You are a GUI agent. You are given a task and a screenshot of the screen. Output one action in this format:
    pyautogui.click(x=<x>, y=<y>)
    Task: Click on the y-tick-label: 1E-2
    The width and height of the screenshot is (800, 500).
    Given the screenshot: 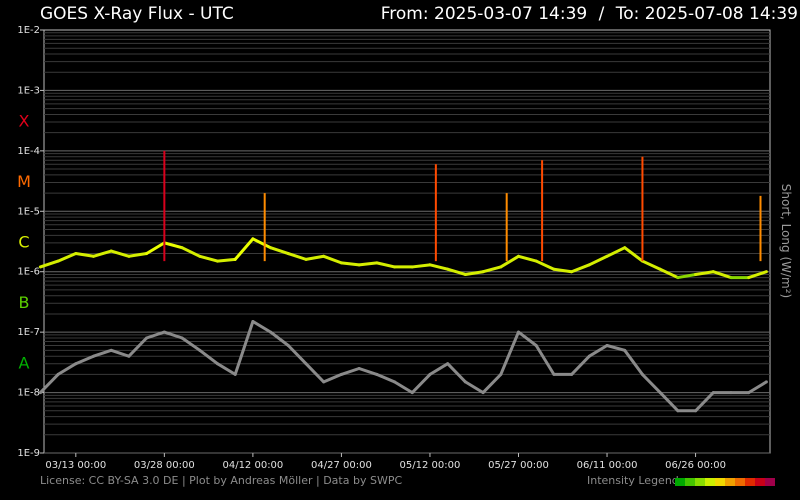 What is the action you would take?
    pyautogui.click(x=28, y=30)
    